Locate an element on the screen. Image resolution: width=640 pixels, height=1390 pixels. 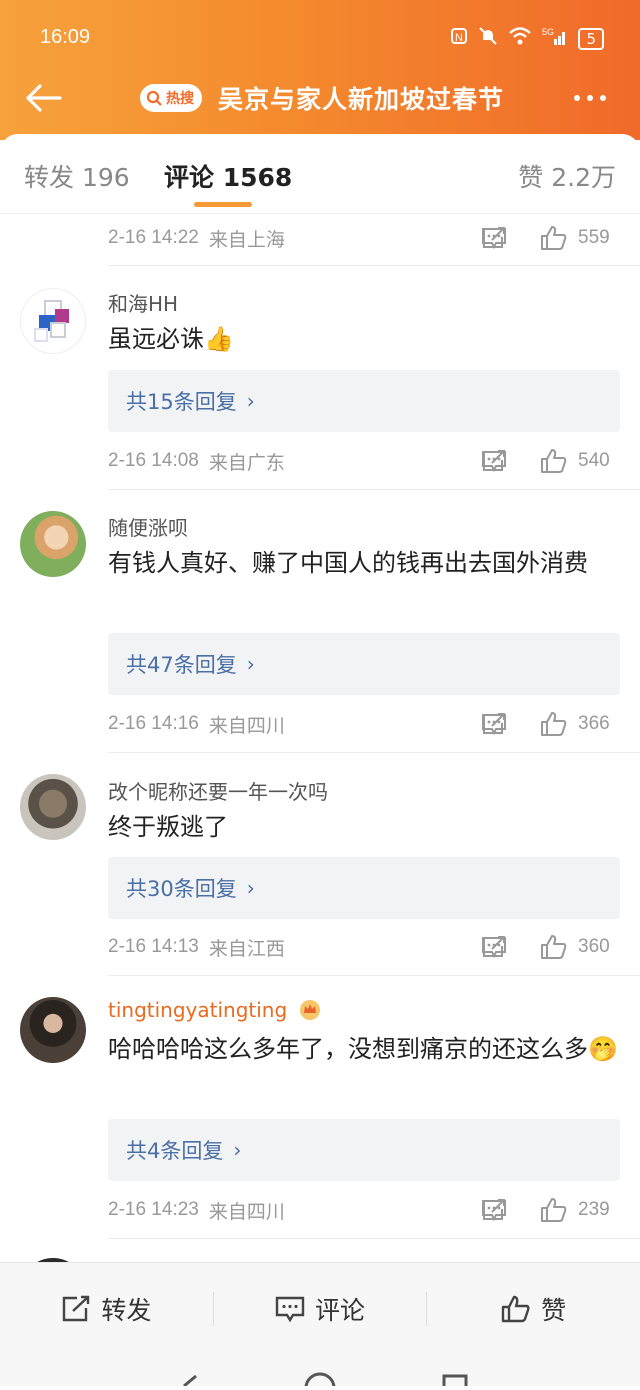
comment-actions: 540 is located at coordinates (547, 461).